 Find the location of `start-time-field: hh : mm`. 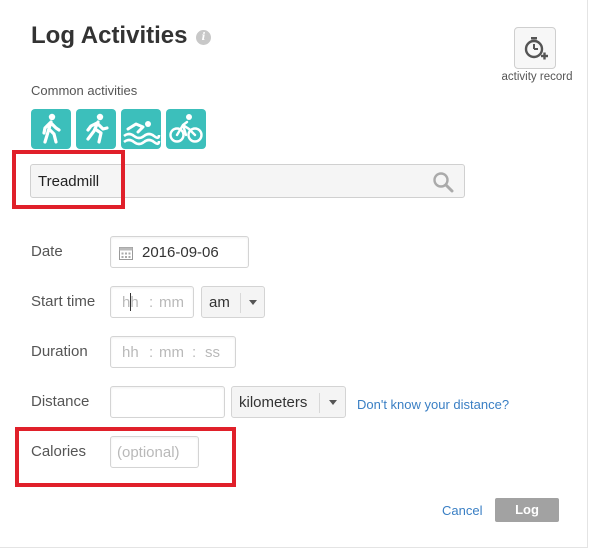

start-time-field: hh : mm is located at coordinates (152, 302).